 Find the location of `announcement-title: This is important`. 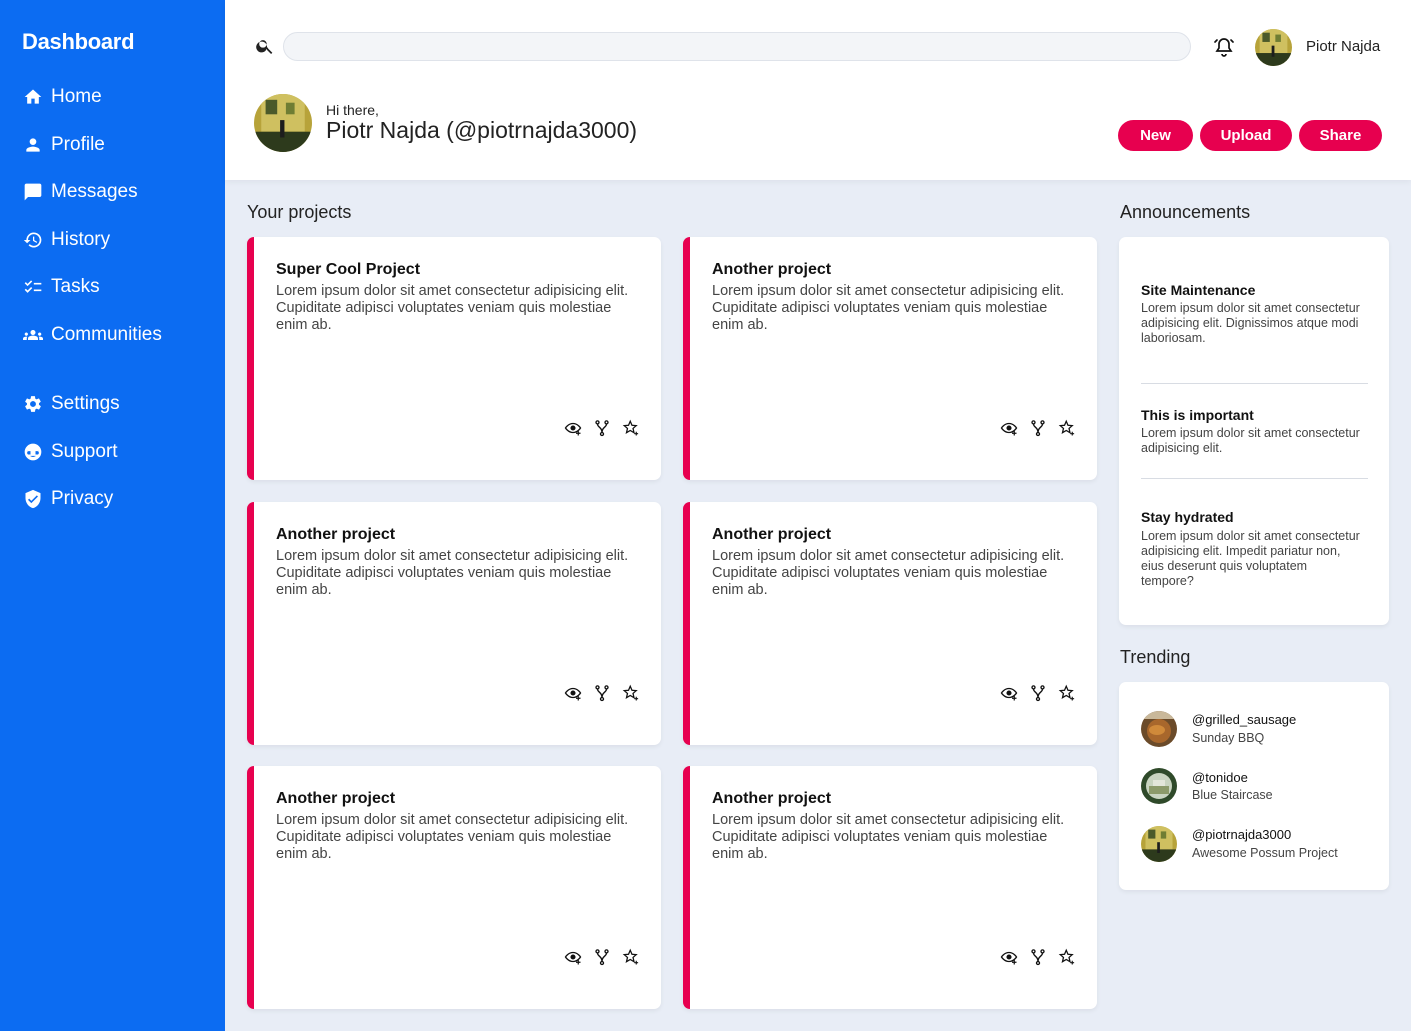

announcement-title: This is important is located at coordinates (1197, 415).